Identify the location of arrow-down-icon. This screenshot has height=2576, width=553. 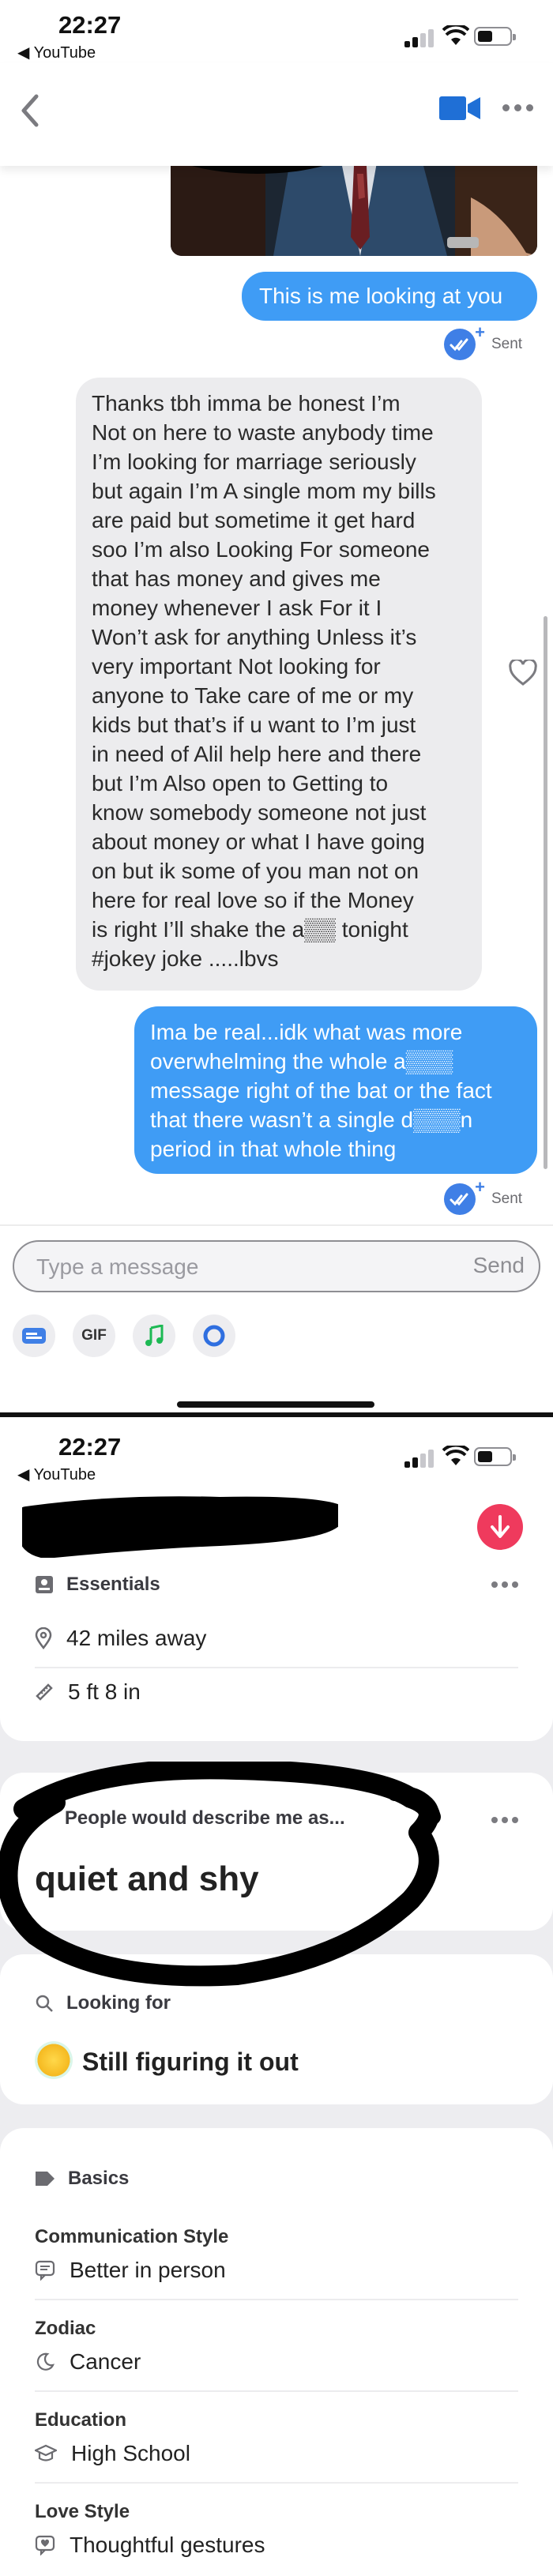
(501, 1527).